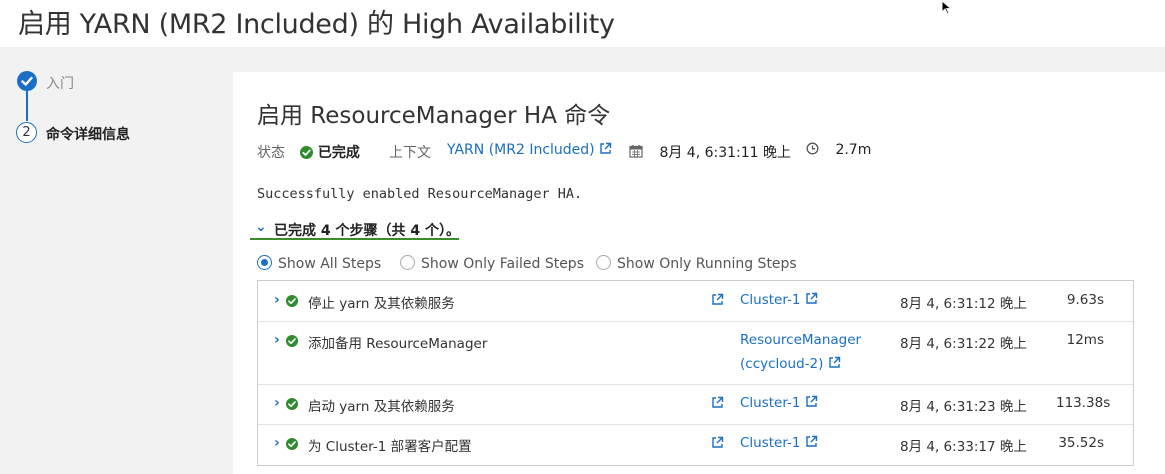 Image resolution: width=1165 pixels, height=474 pixels. What do you see at coordinates (502, 264) in the screenshot?
I see `filter-failed-label: Show Only Failed Steps` at bounding box center [502, 264].